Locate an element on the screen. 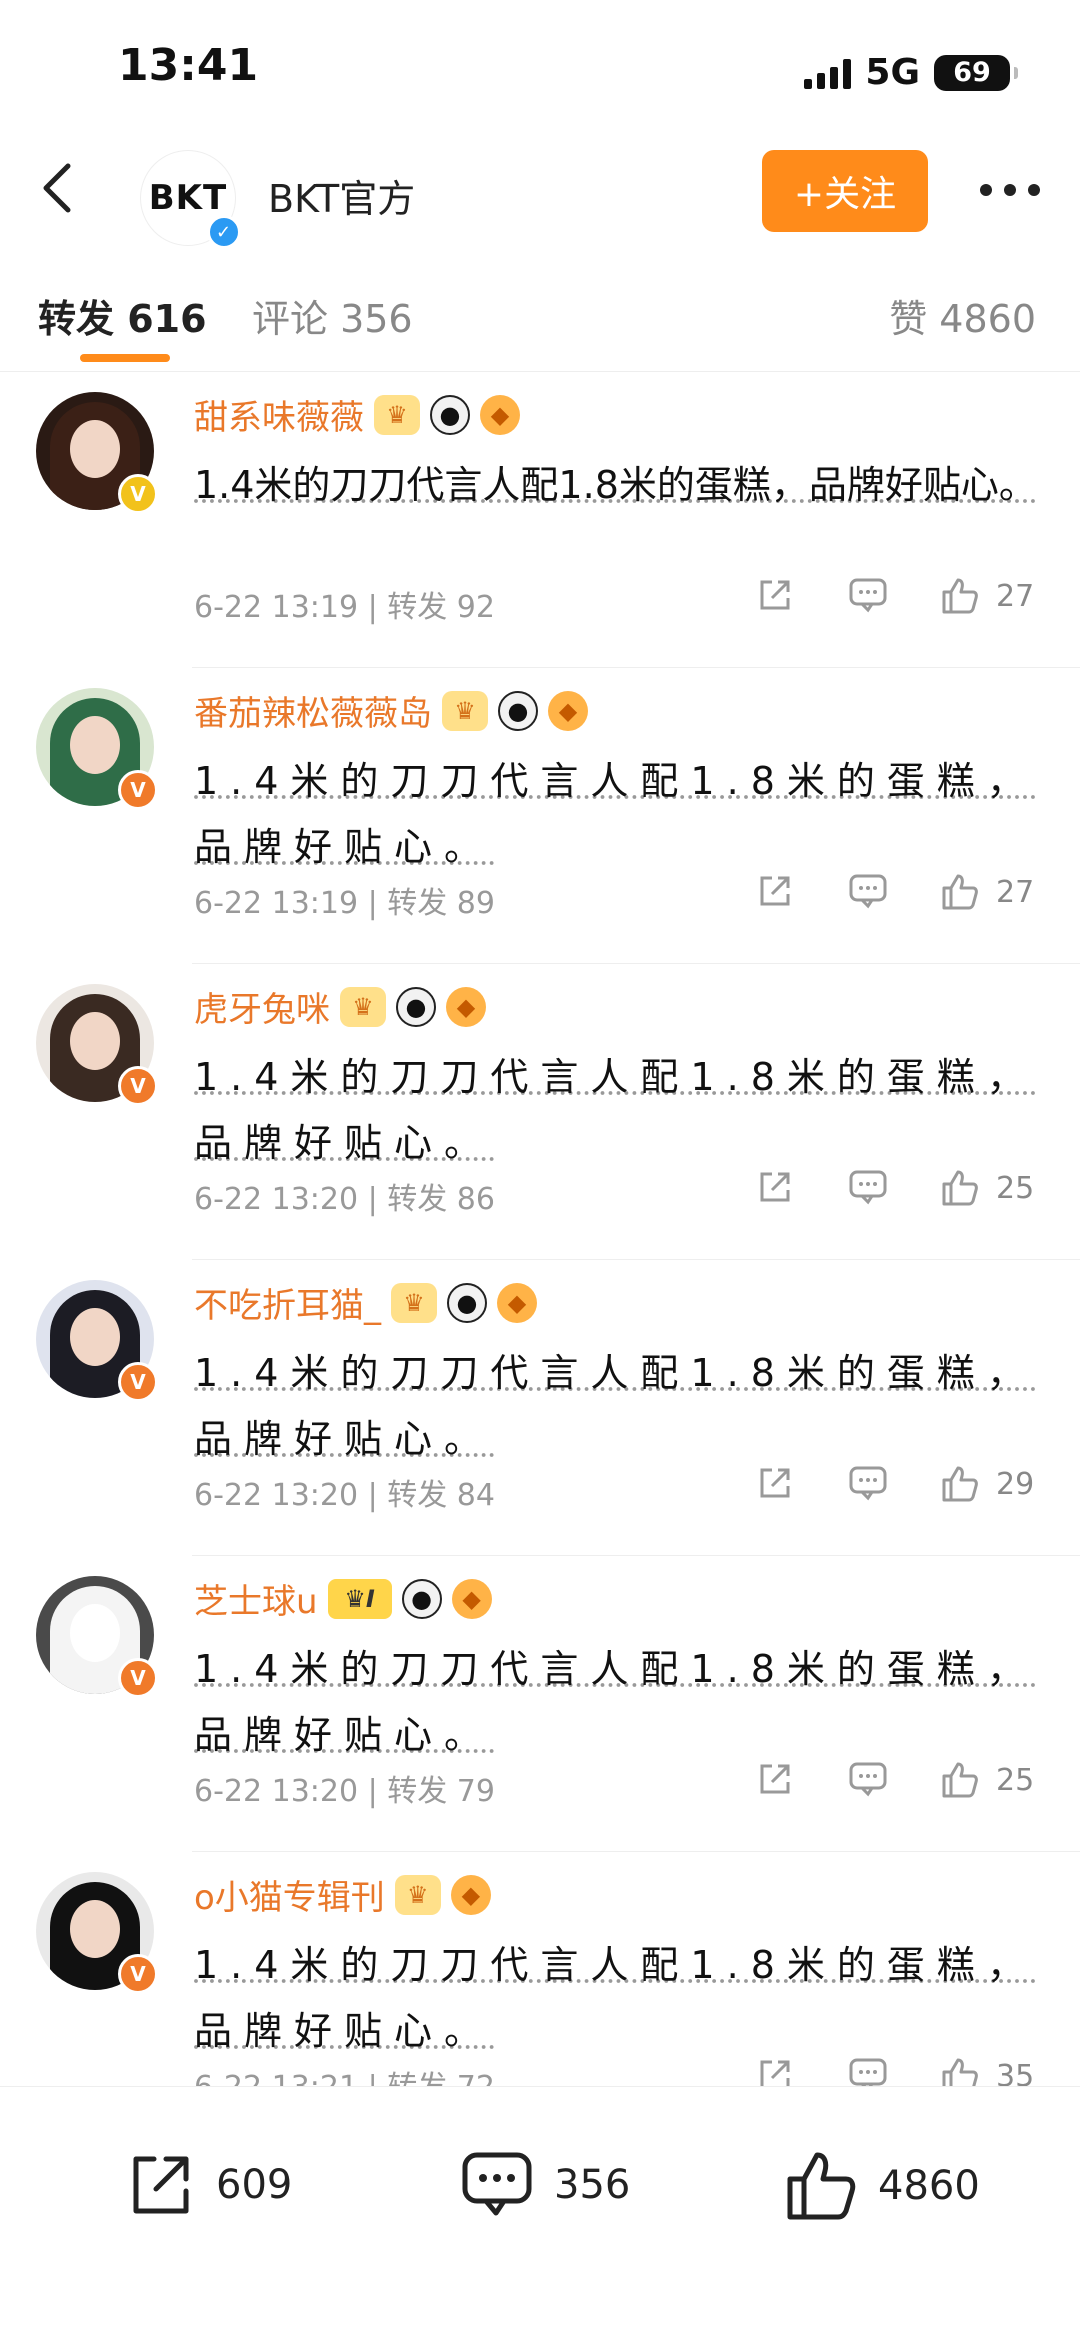  battery-icon: 69 is located at coordinates (976, 72).